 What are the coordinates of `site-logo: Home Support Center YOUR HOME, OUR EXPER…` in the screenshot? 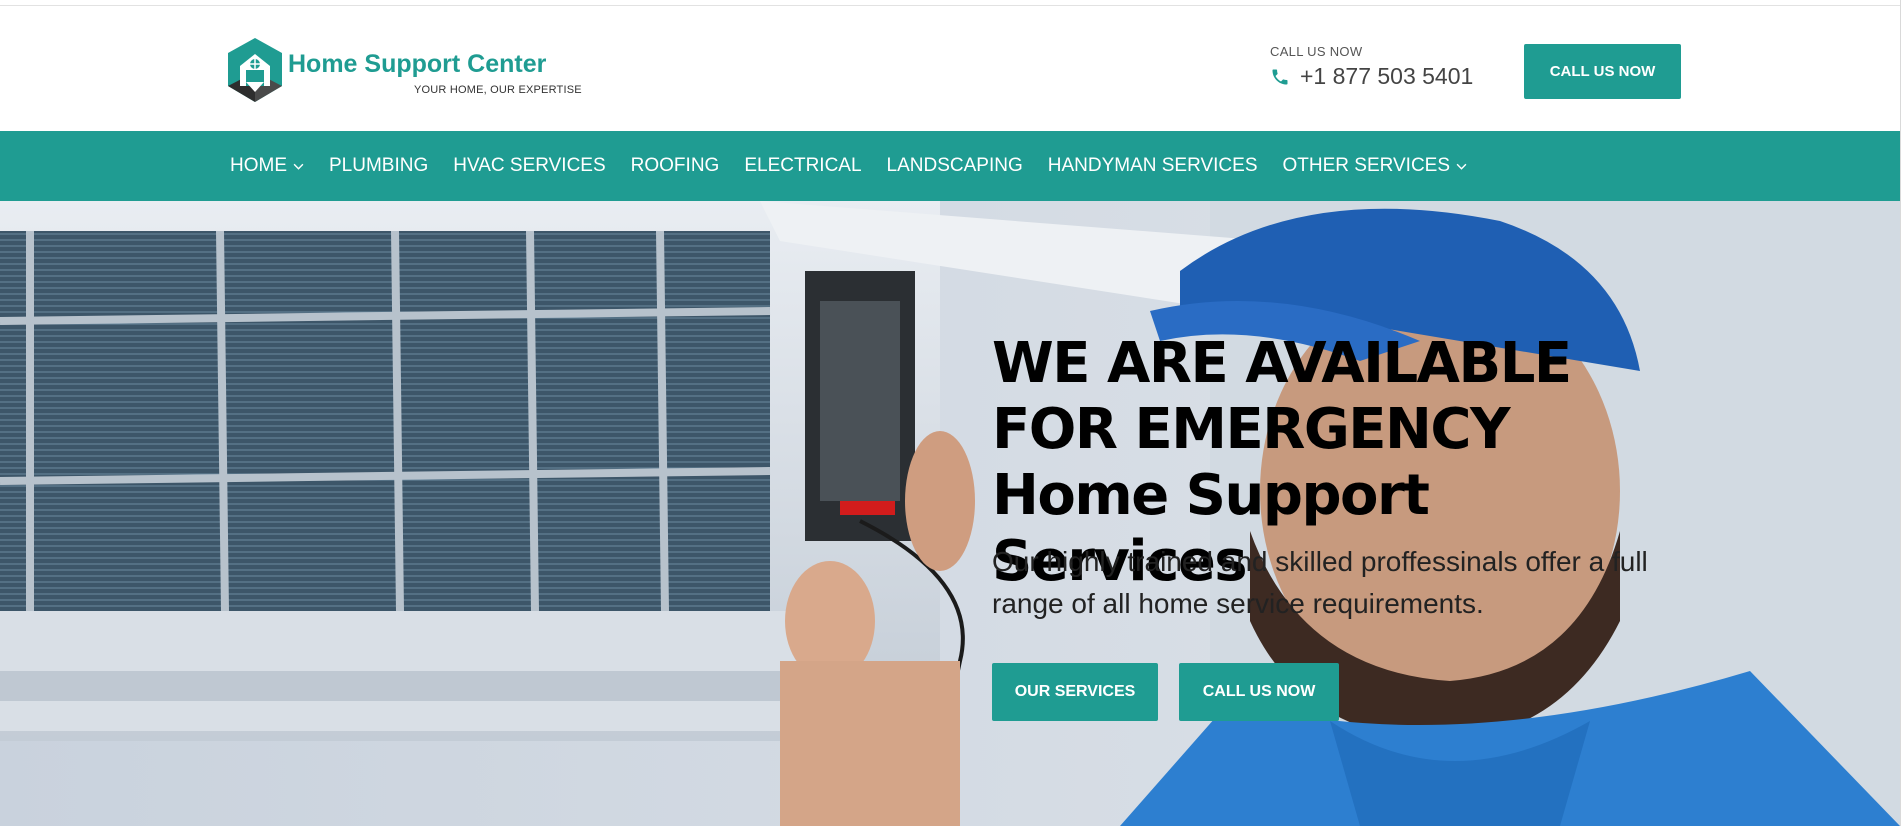 It's located at (403, 71).